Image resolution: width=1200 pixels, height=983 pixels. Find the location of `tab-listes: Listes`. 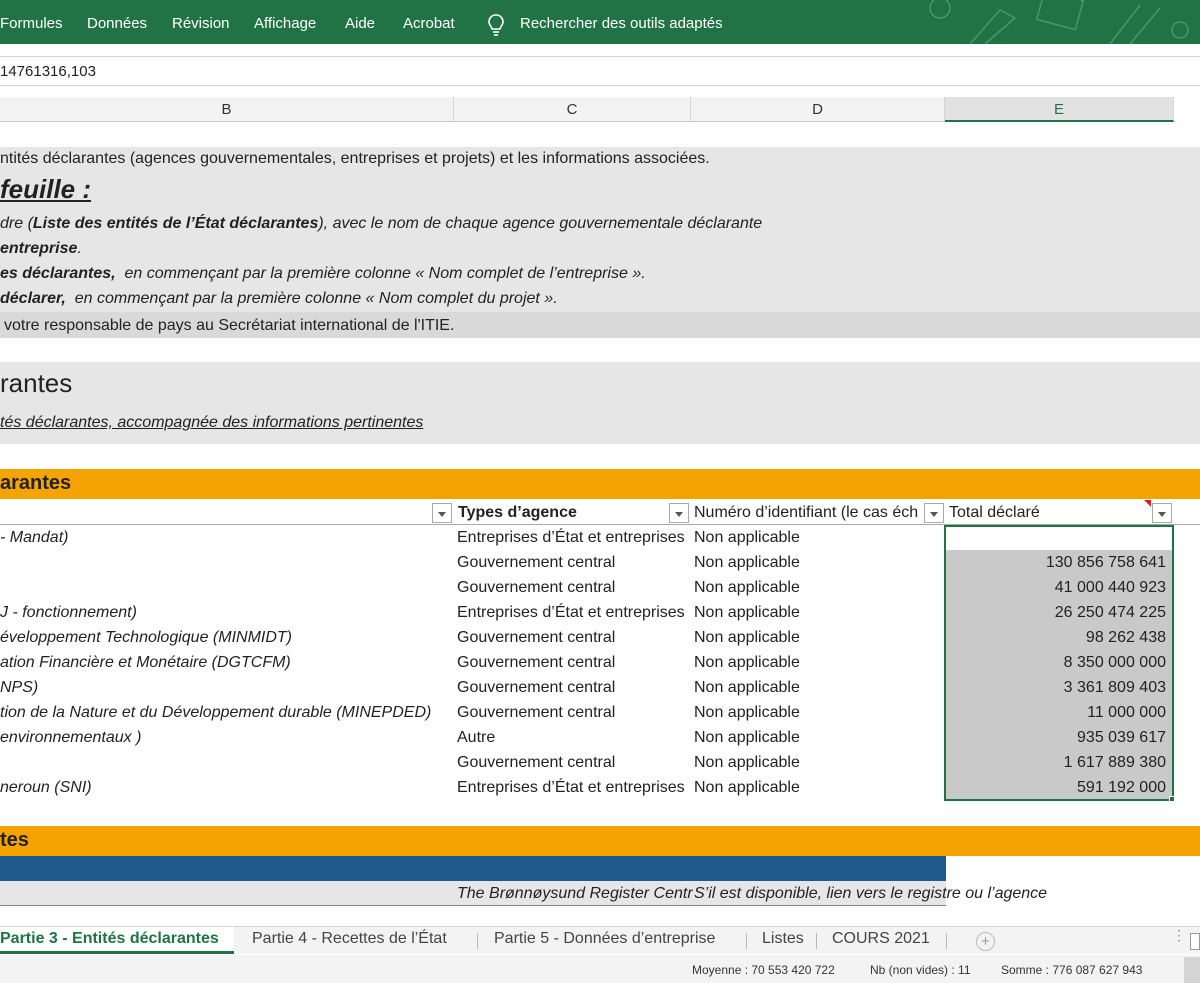

tab-listes: Listes is located at coordinates (783, 940).